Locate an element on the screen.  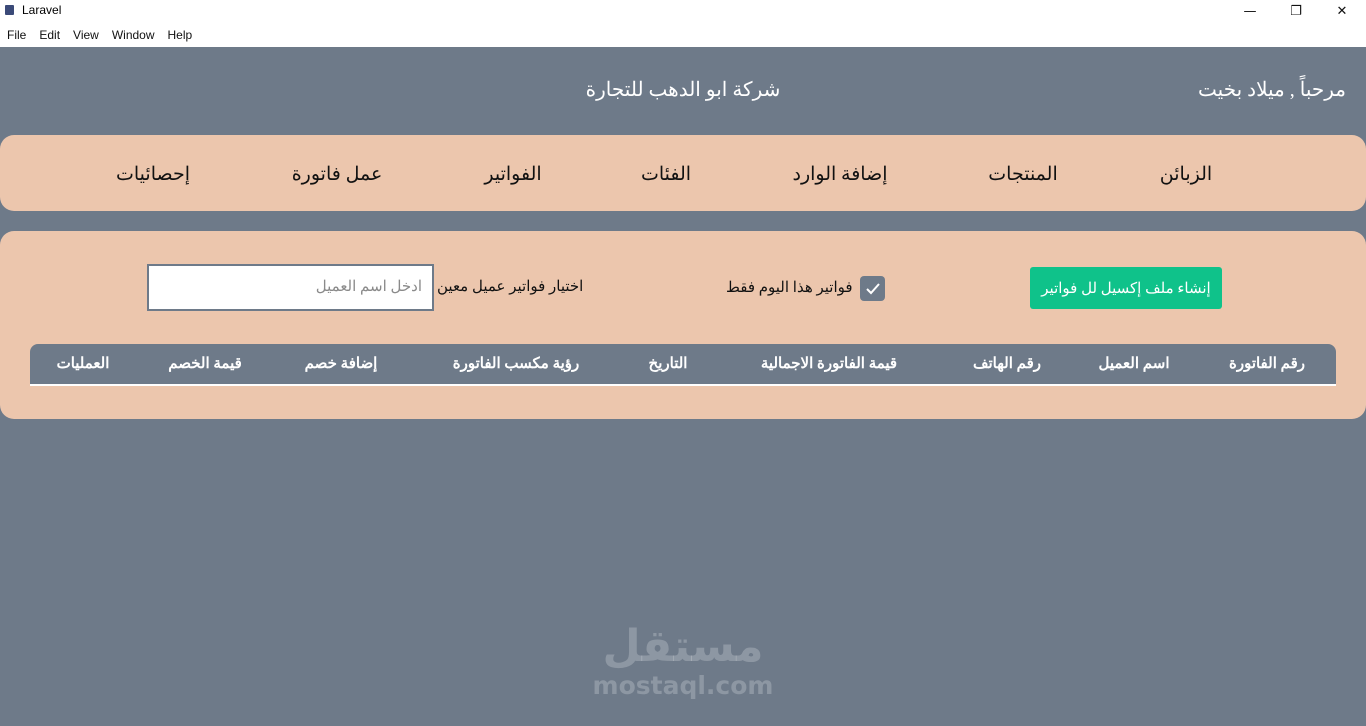
menu-file: File is located at coordinates (16, 35).